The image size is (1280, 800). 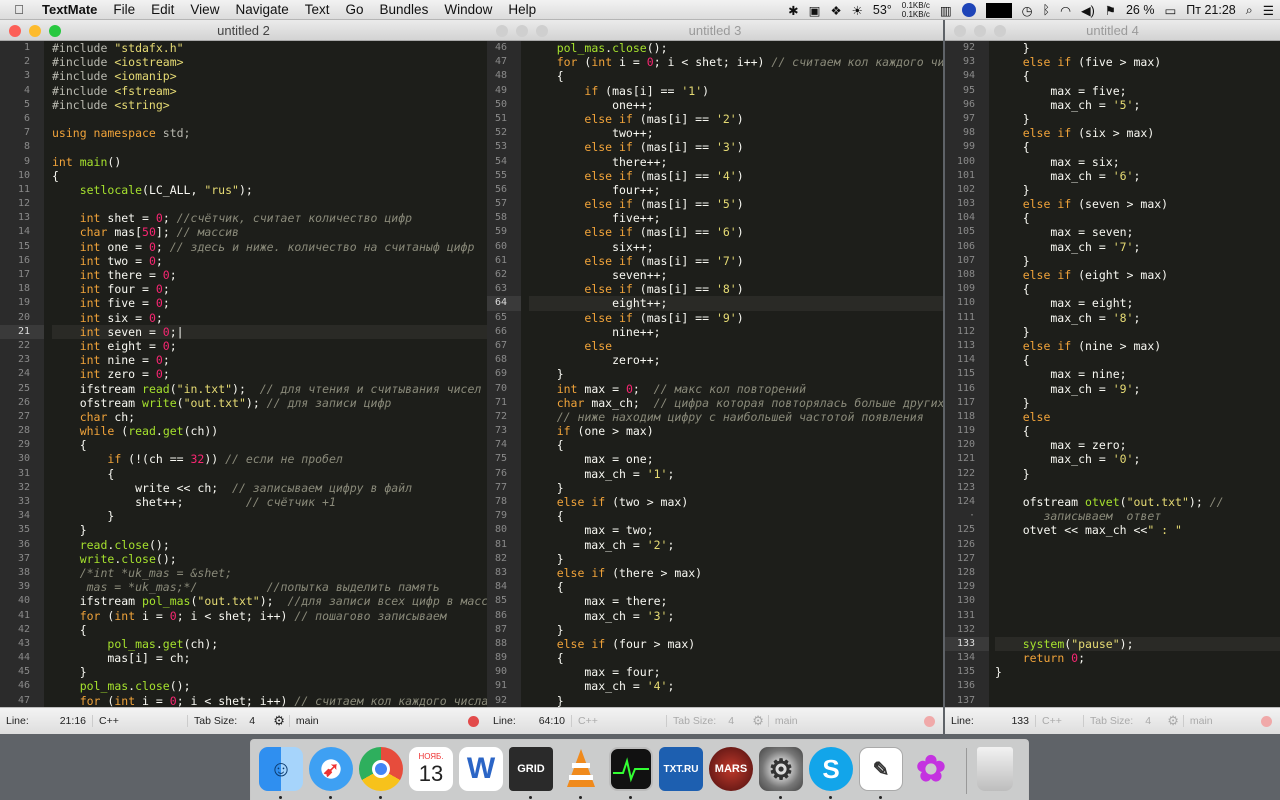 I want to click on activity-monitor-icon, so click(x=631, y=769).